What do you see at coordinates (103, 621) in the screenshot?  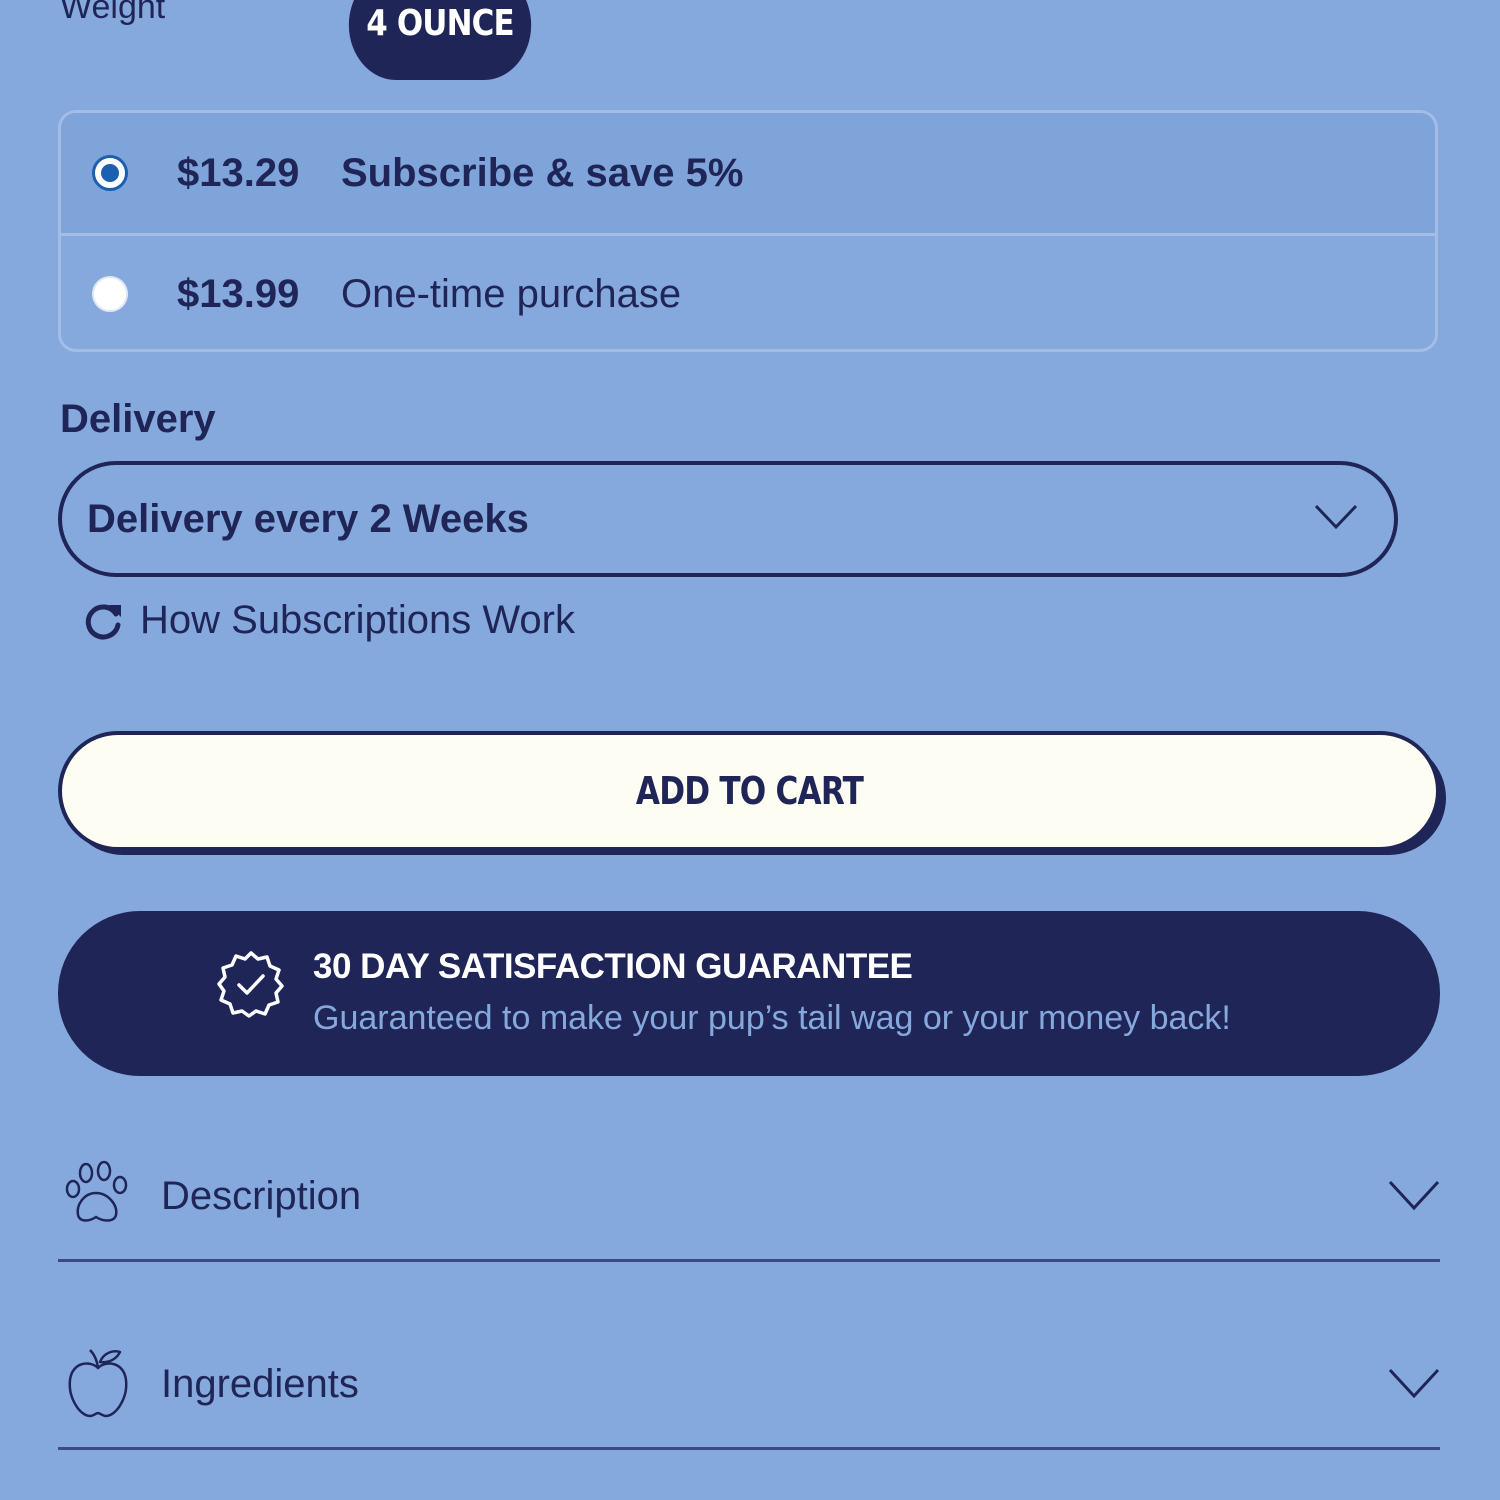 I see `refresh-icon` at bounding box center [103, 621].